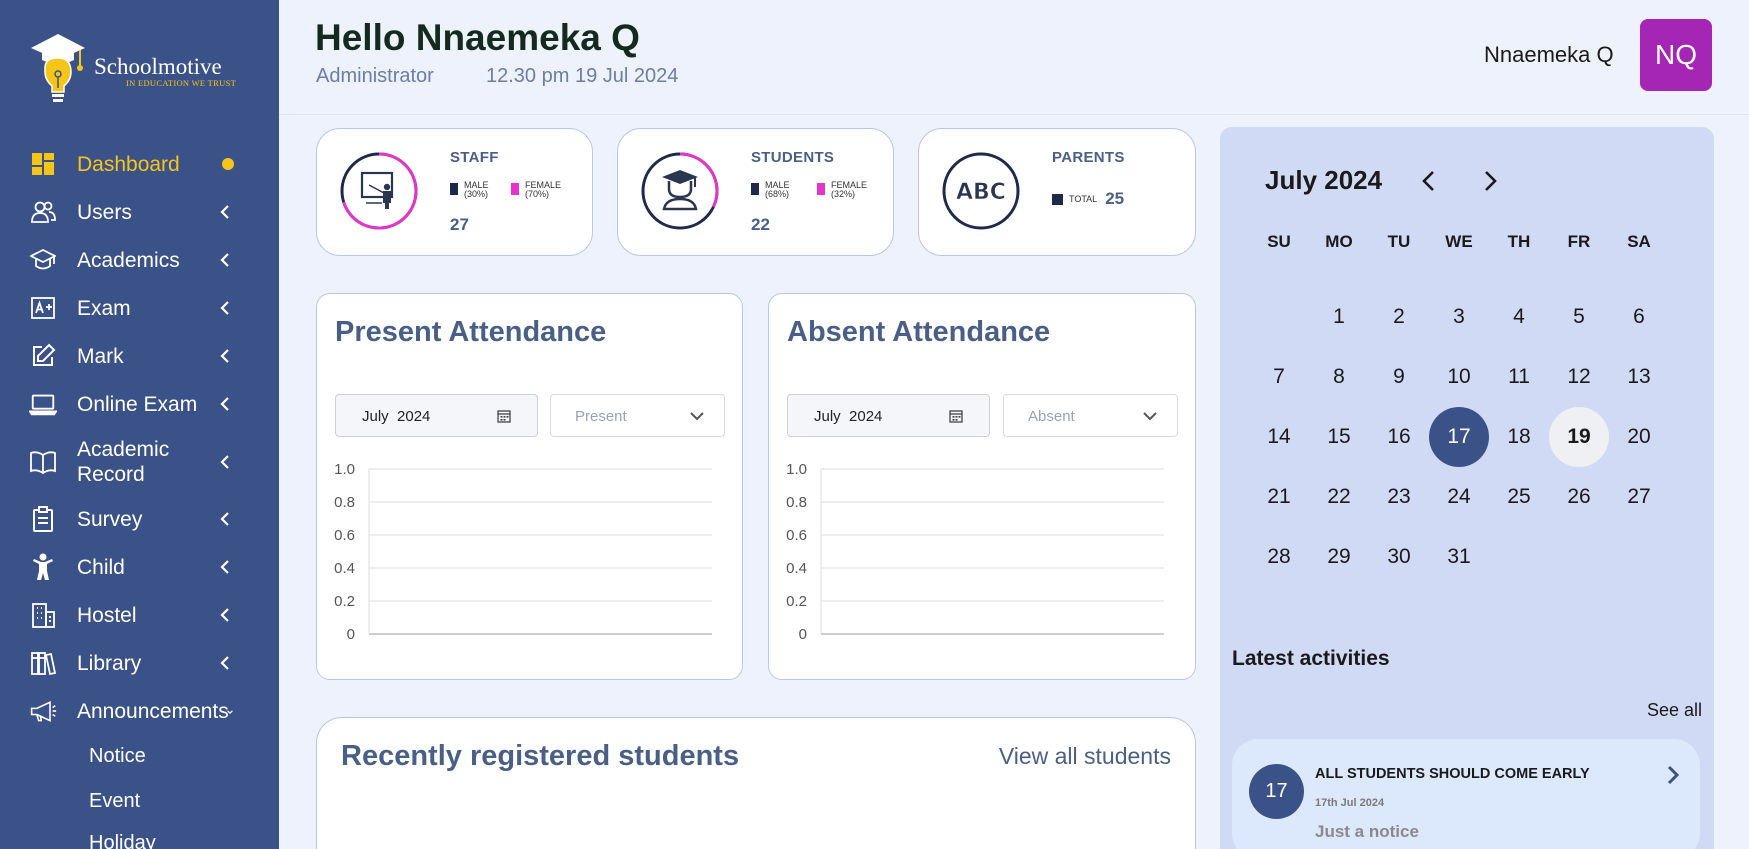 The image size is (1749, 849). What do you see at coordinates (1051, 416) in the screenshot?
I see `select-value: Absent` at bounding box center [1051, 416].